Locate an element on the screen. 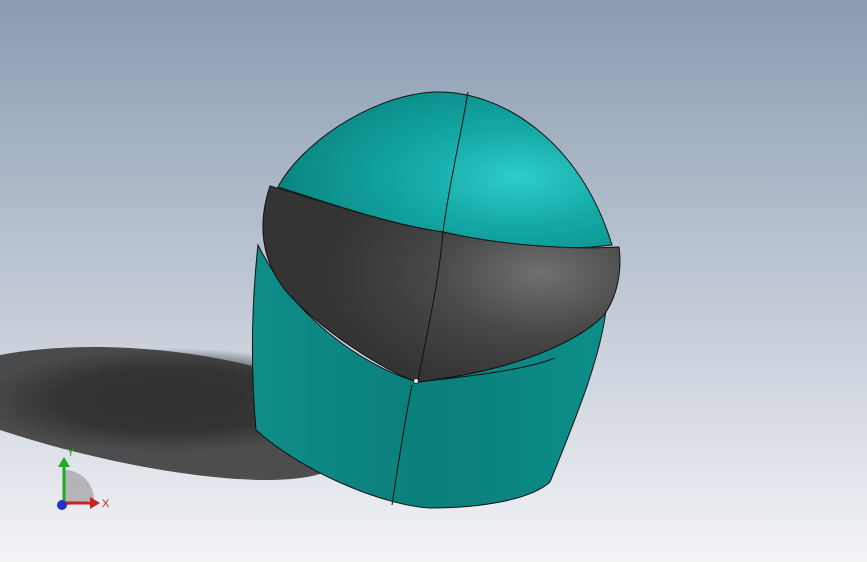 The height and width of the screenshot is (562, 867). seam-vertex is located at coordinates (416, 381).